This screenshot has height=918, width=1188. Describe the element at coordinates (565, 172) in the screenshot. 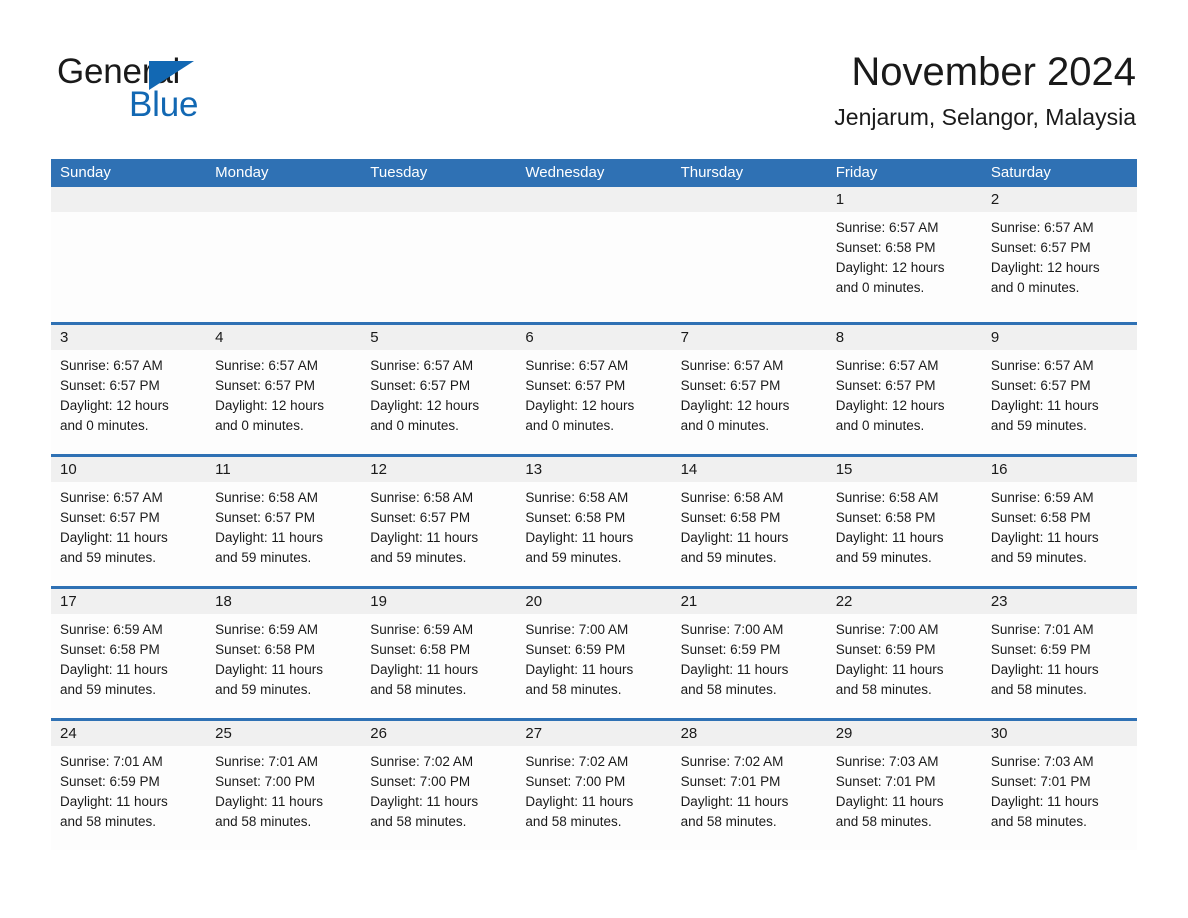

I see `weekday-header-wednesday: Wednesday` at that location.